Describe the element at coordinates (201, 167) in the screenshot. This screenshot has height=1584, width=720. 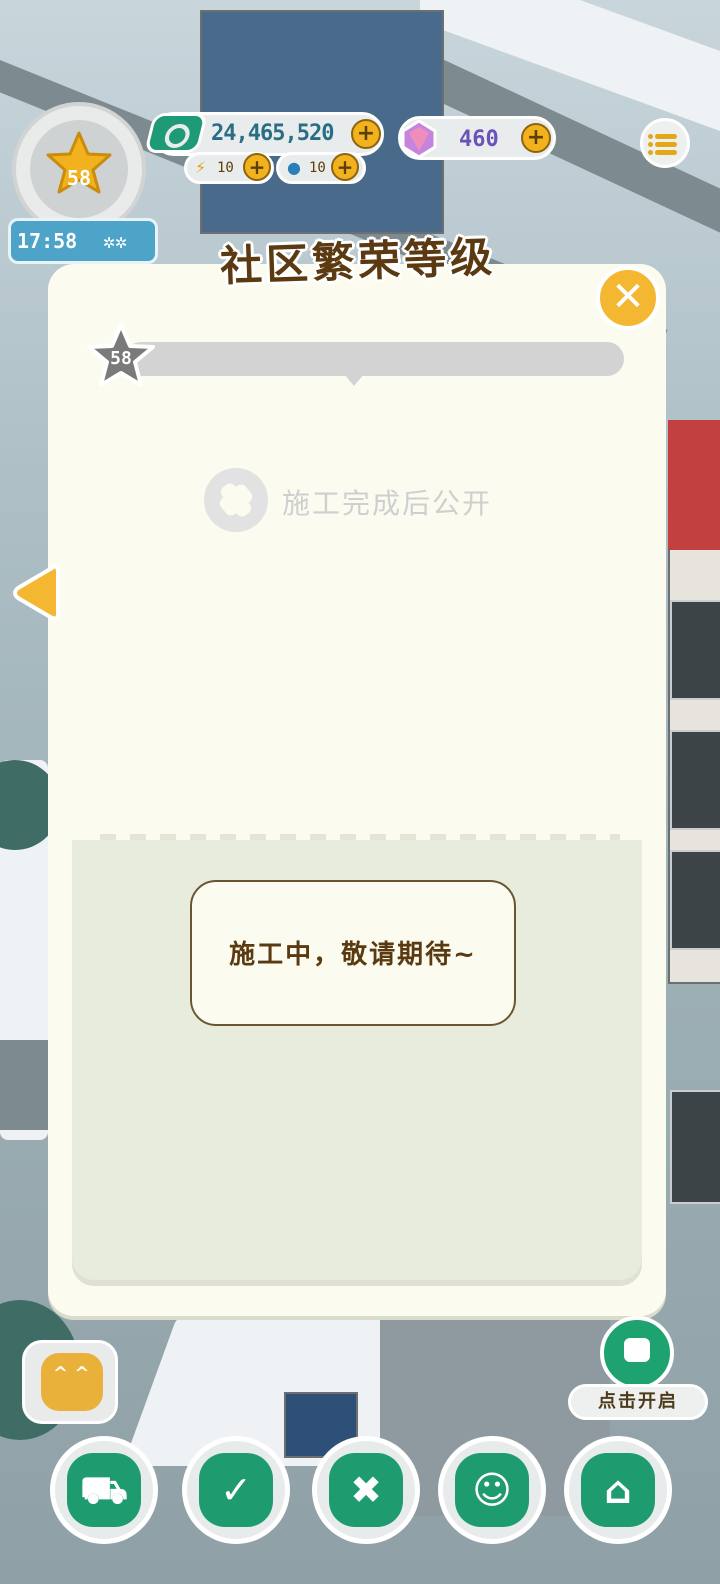
I see `lightning-icon: ⚡` at that location.